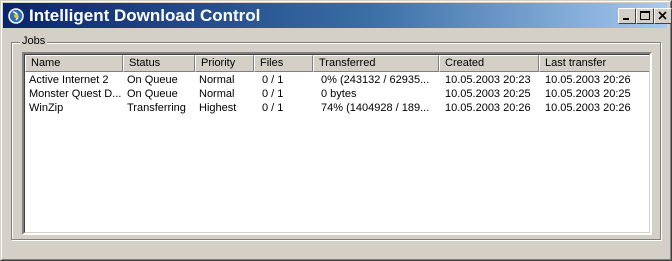  I want to click on app-icon, so click(16, 16).